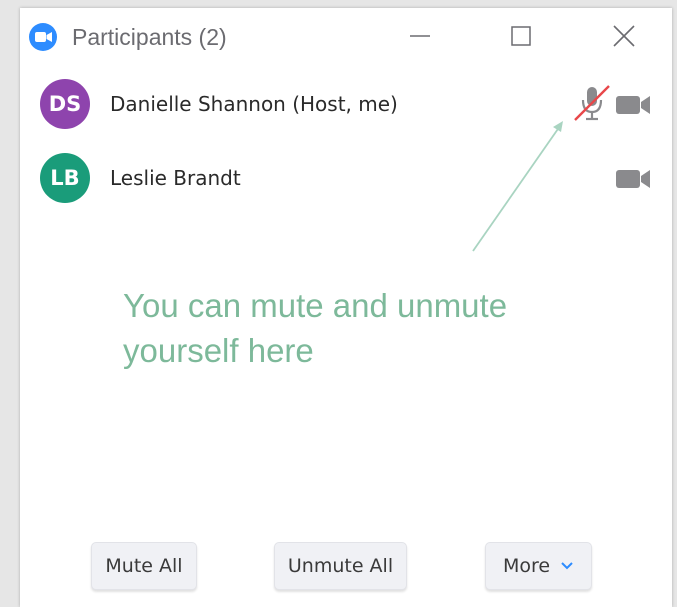 Image resolution: width=677 pixels, height=607 pixels. I want to click on minimize-button, so click(420, 36).